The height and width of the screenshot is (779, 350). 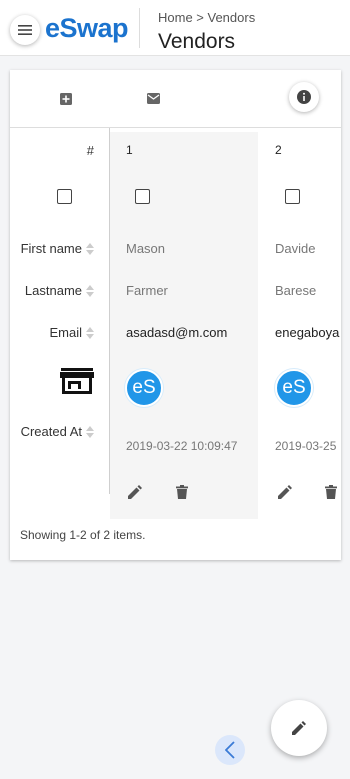 I want to click on hamburger-menu-icon, so click(x=25, y=30).